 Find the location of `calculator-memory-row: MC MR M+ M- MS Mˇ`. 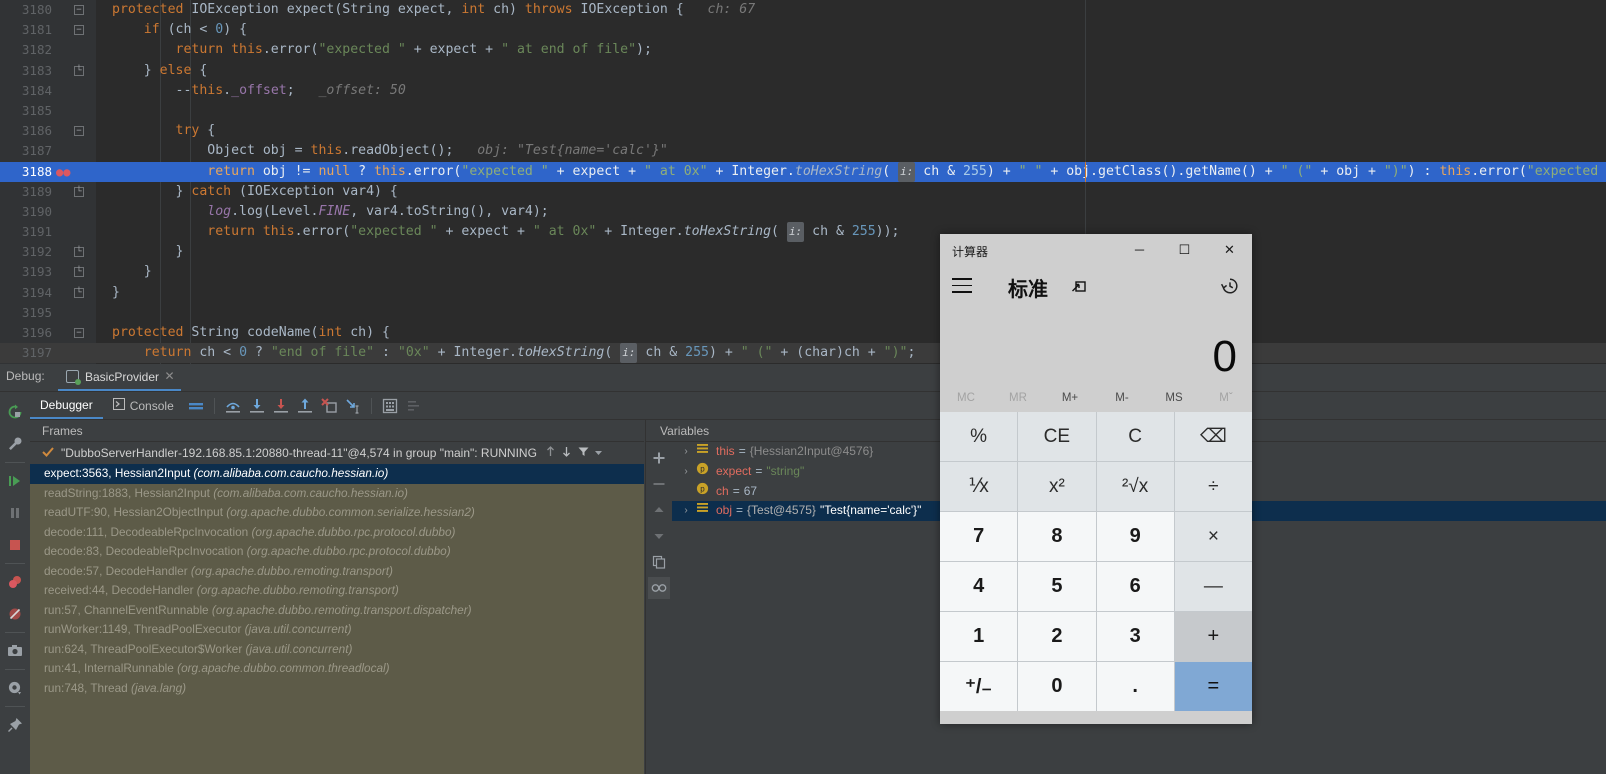

calculator-memory-row: MC MR M+ M- MS Mˇ is located at coordinates (1096, 398).